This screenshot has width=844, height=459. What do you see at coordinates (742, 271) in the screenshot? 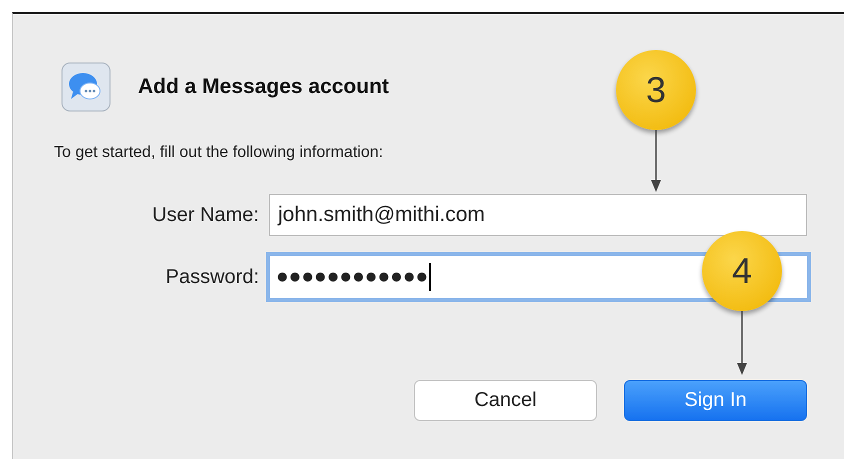
I see `step-badge: 4` at bounding box center [742, 271].